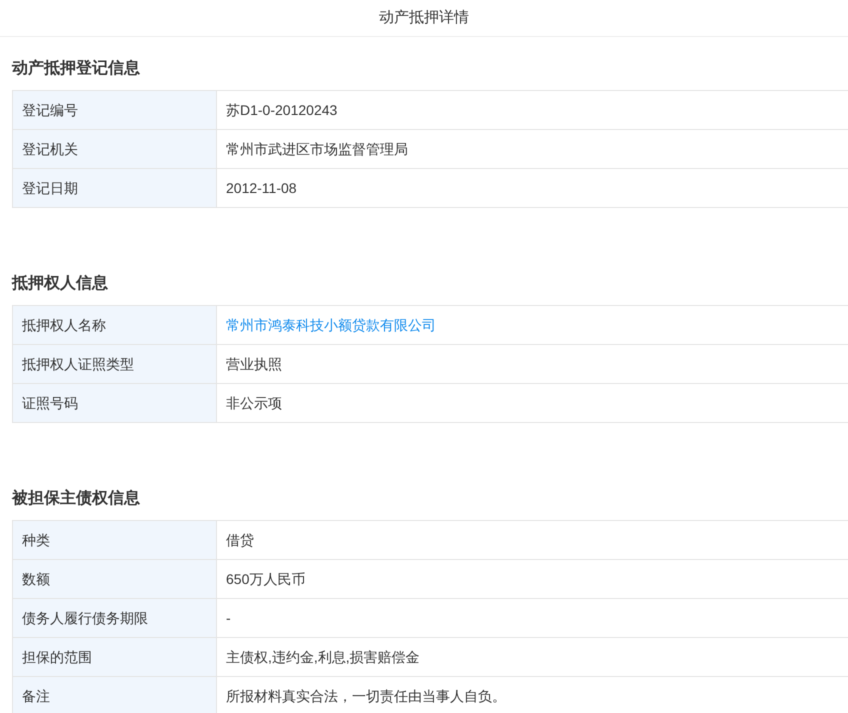 This screenshot has width=848, height=713. What do you see at coordinates (114, 149) in the screenshot?
I see `label-cell: 登记机关` at bounding box center [114, 149].